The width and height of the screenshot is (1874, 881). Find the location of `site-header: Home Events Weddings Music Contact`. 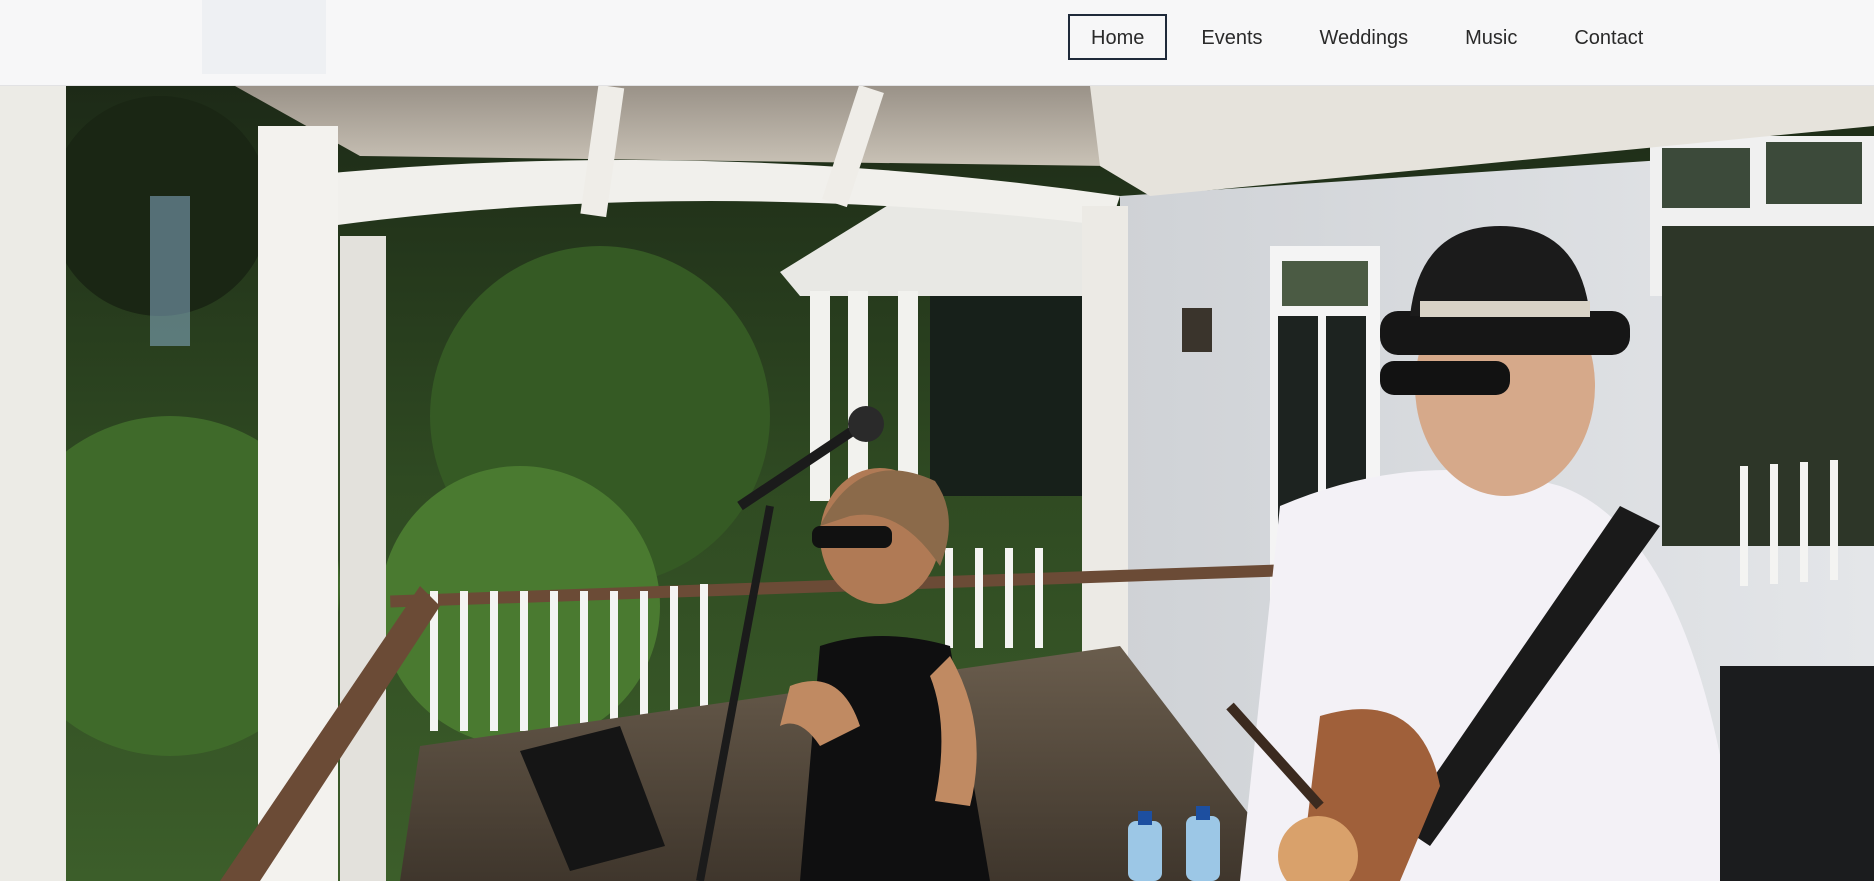

site-header: Home Events Weddings Music Contact is located at coordinates (937, 43).